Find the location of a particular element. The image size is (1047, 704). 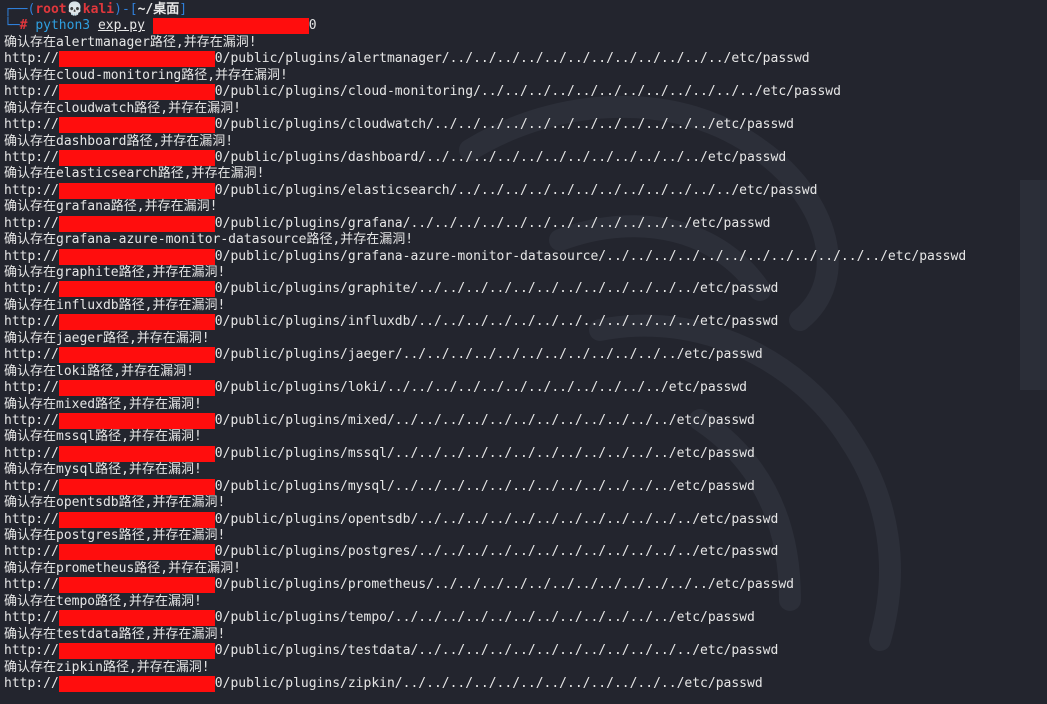

result-message: 确认存在loki路径,并存在漏洞! is located at coordinates (99, 371).